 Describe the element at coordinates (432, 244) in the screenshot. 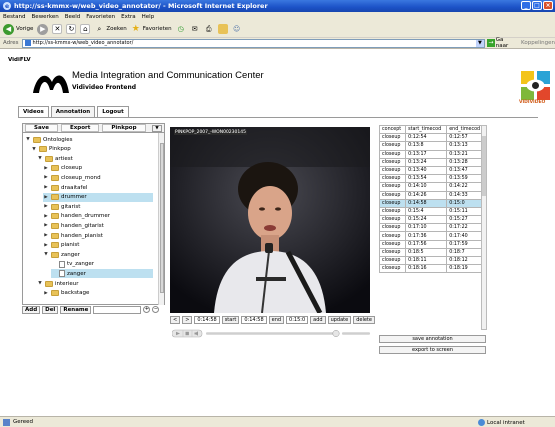

I see `annotation-row: closeup 0:17:56 0:17:59` at that location.